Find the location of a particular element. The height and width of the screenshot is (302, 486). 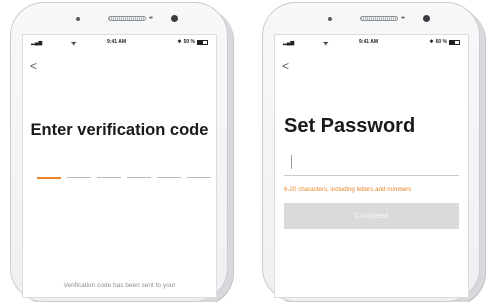

battery-area: ✱ 60 % is located at coordinates (444, 42).